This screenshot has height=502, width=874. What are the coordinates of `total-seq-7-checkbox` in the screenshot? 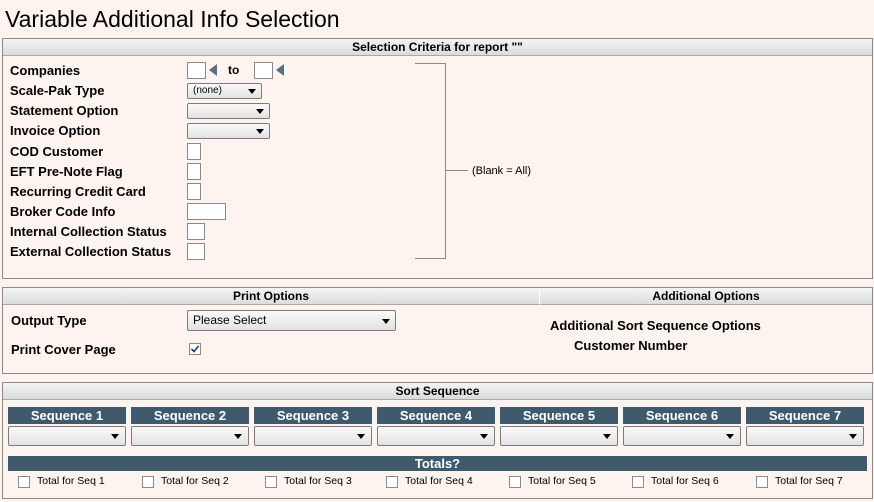 It's located at (762, 482).